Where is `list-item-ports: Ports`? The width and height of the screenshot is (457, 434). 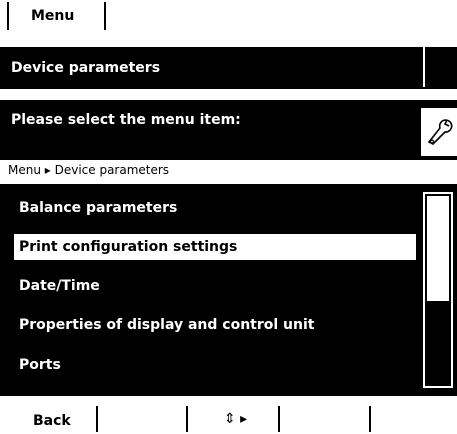
list-item-ports: Ports is located at coordinates (215, 365).